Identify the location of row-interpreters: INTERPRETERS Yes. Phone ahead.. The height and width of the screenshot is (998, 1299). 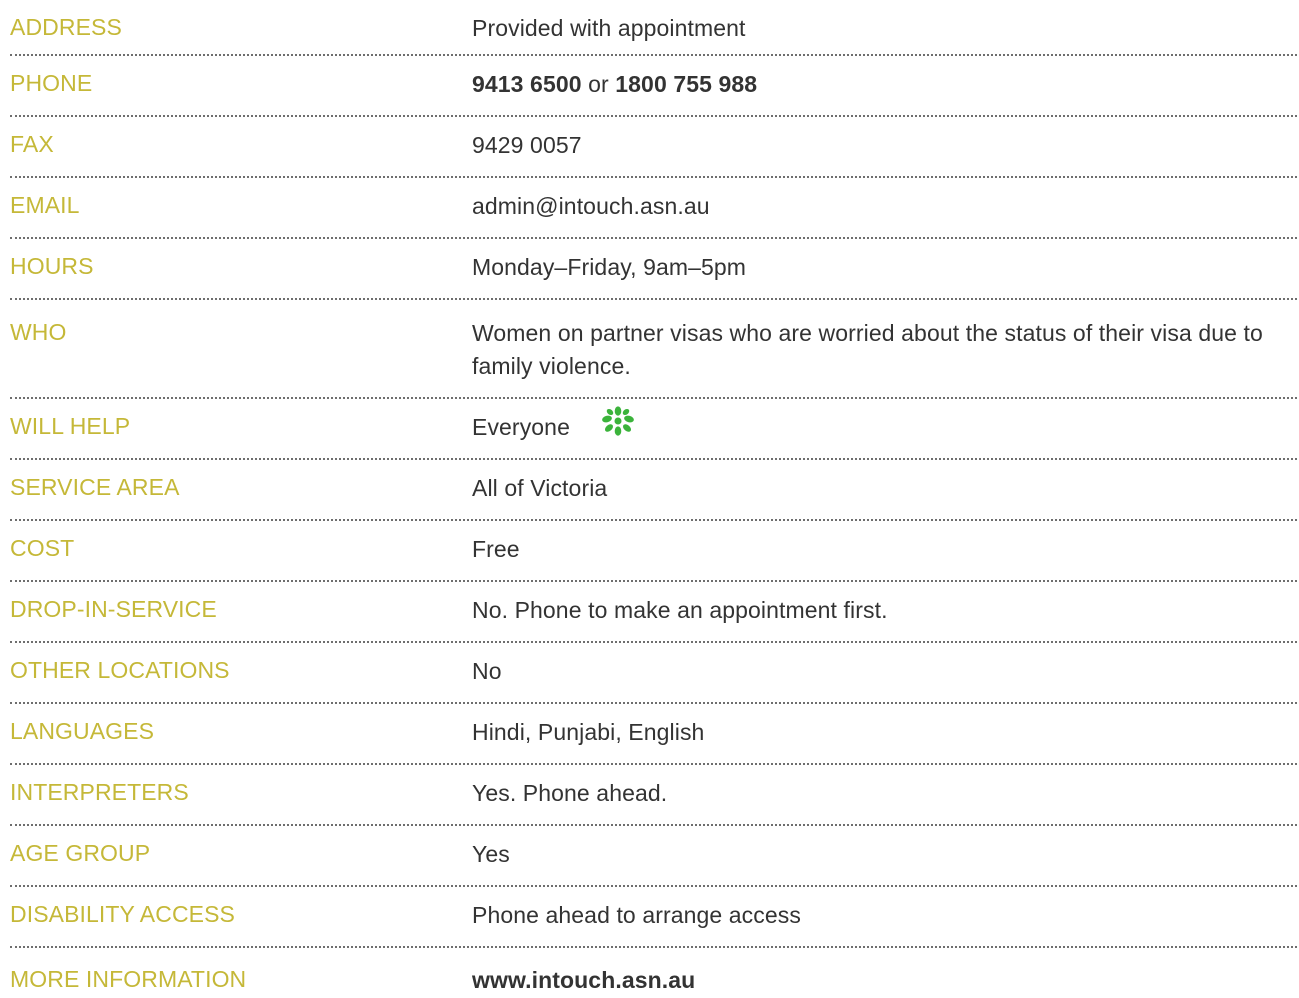
(653, 795).